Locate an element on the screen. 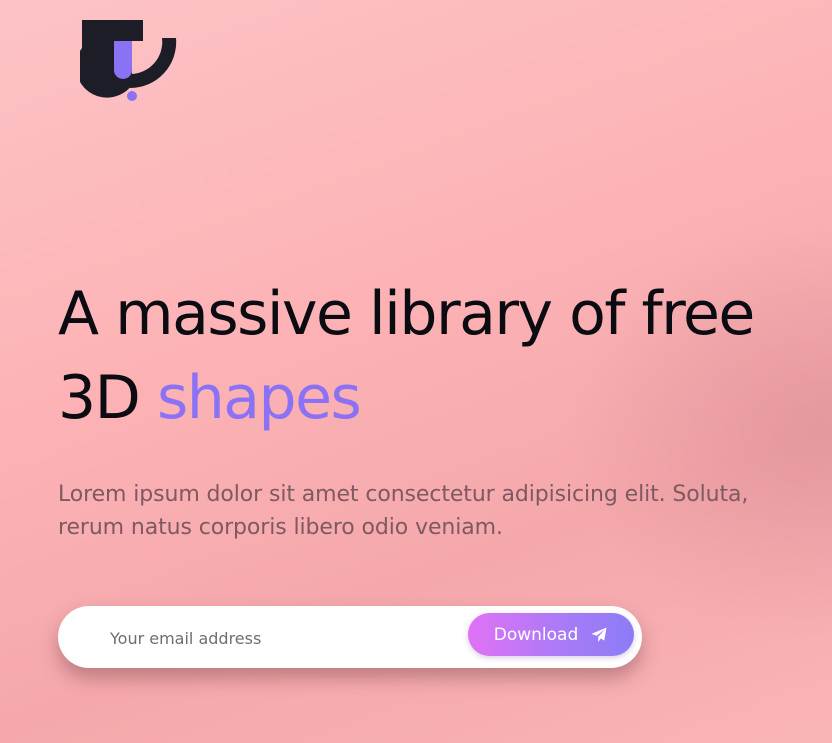  paper-plane-icon is located at coordinates (599, 634).